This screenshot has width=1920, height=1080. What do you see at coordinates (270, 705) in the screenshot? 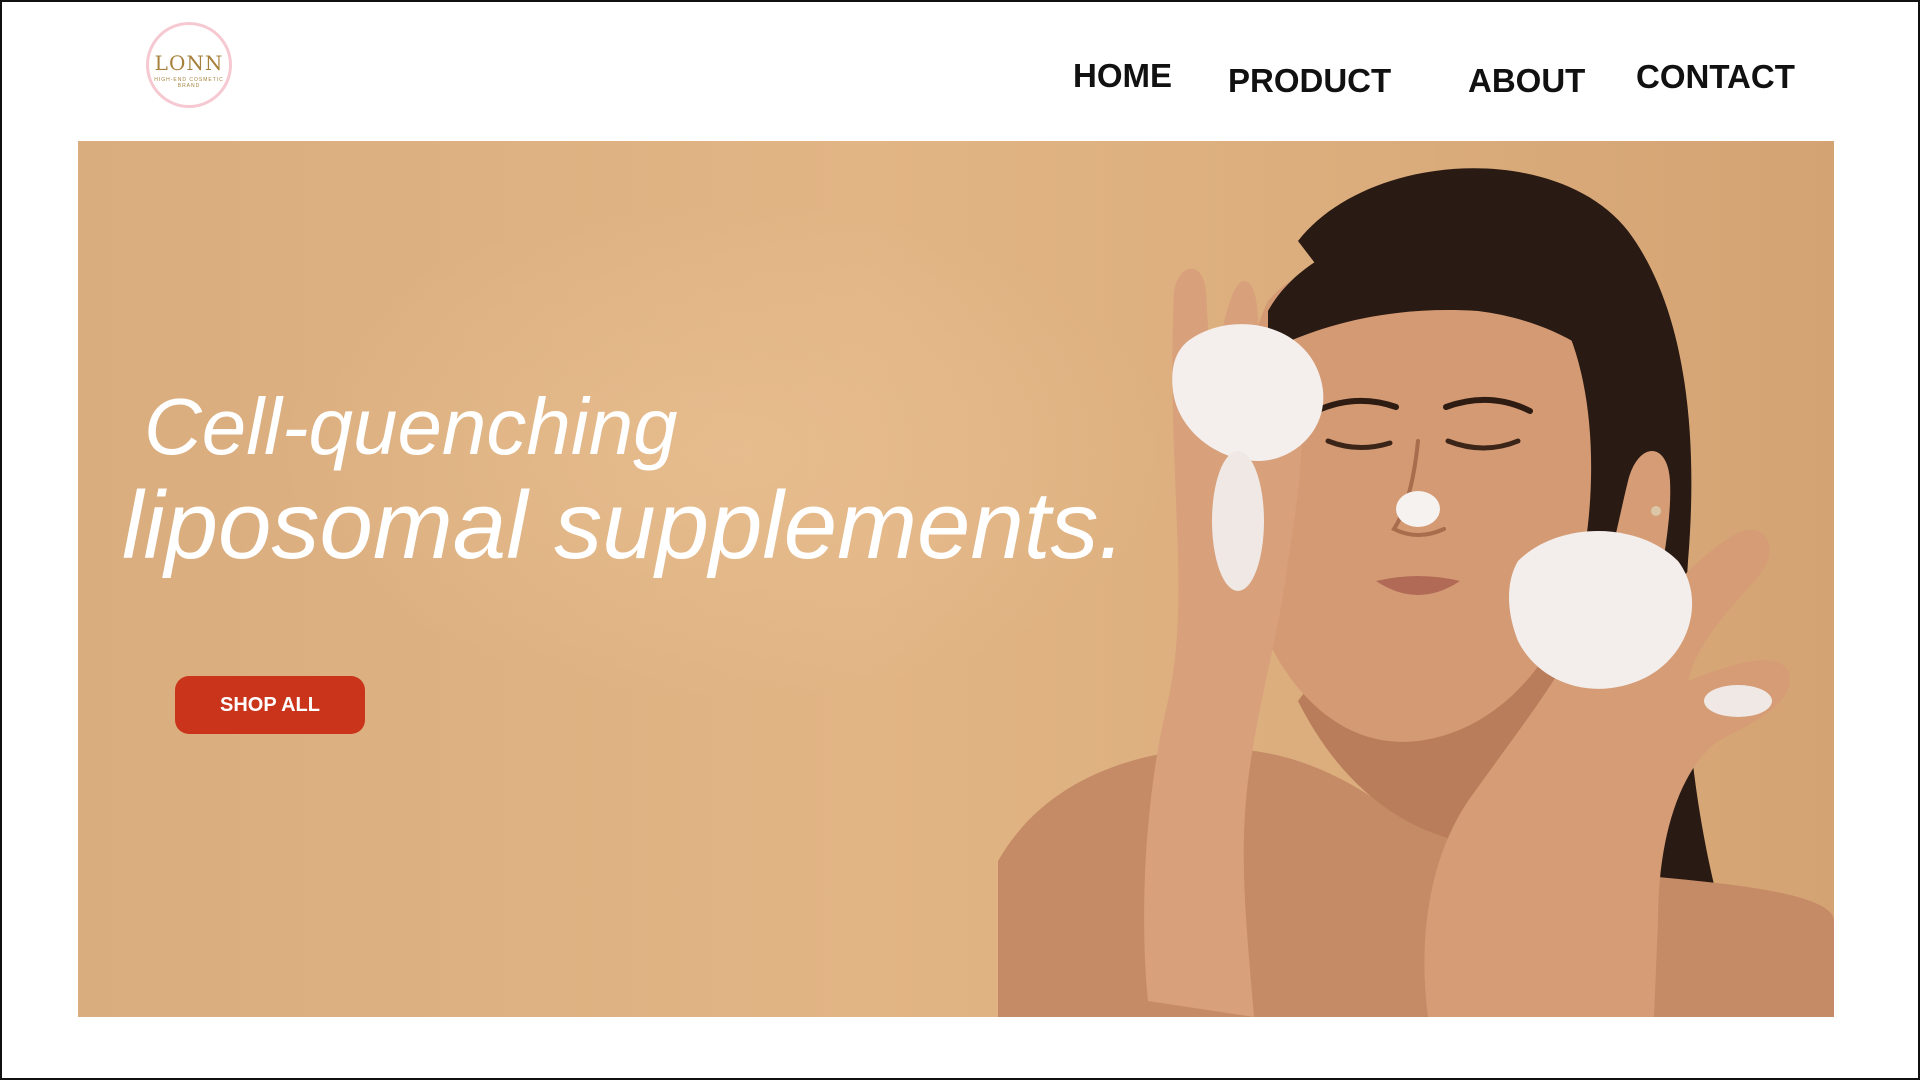
I see `shop-all-button: SHOP ALL` at bounding box center [270, 705].